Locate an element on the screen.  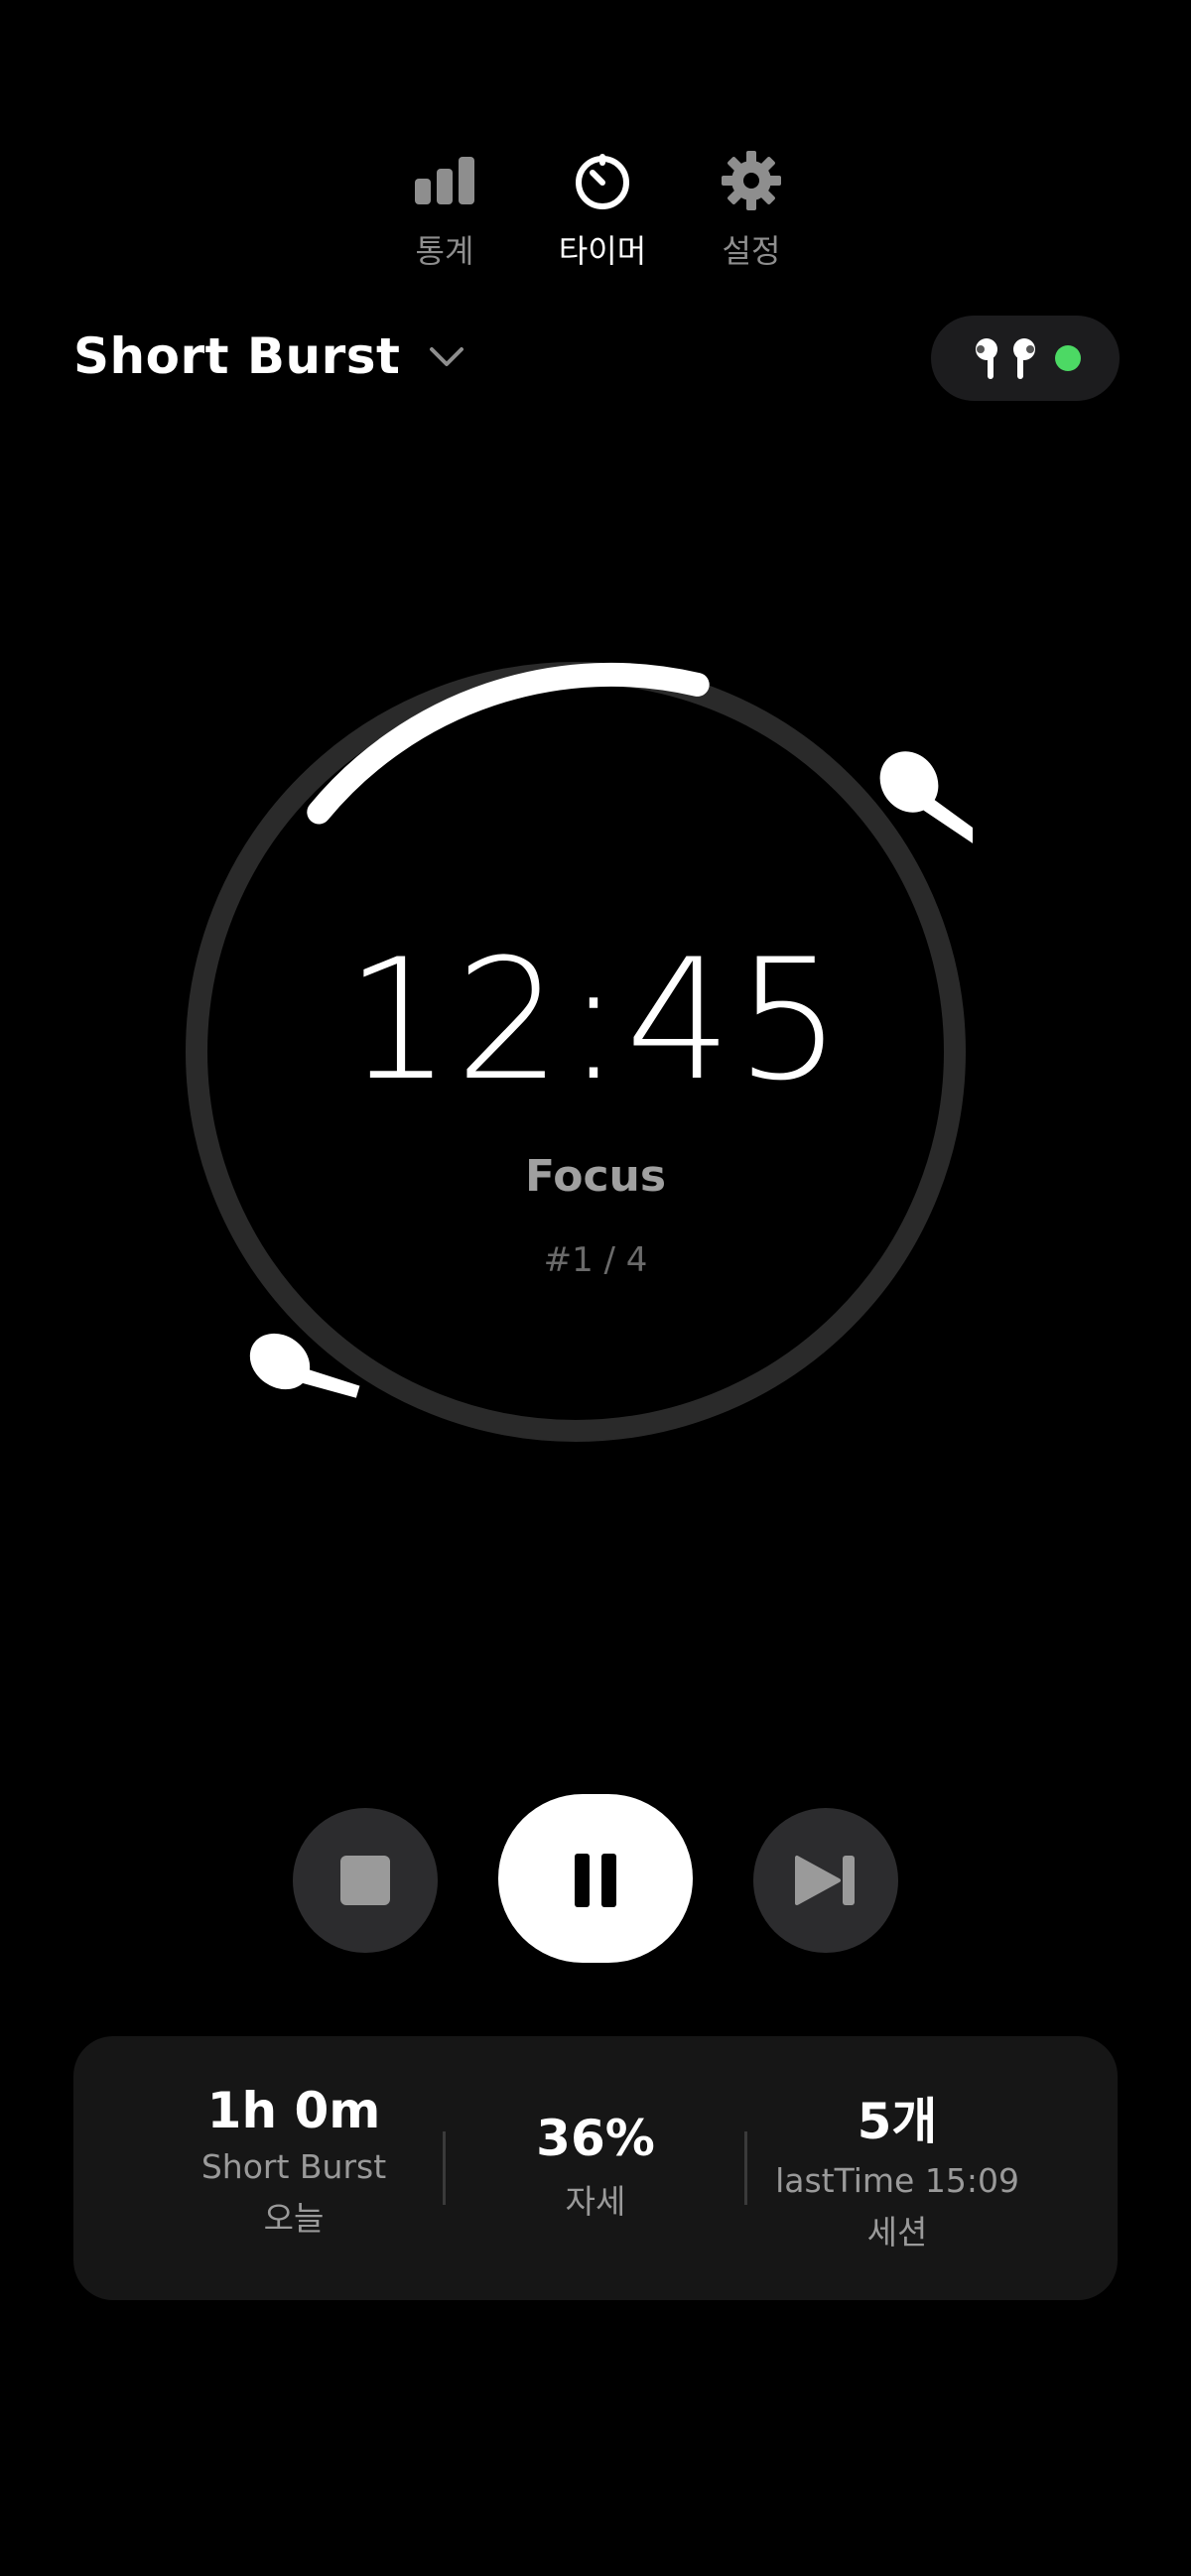
stop-icon is located at coordinates (365, 1881).